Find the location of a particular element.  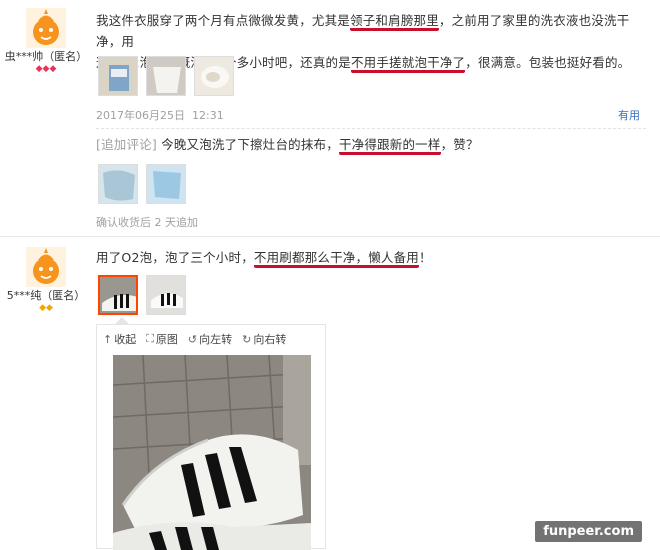

review-text: 用了O2泡，泡了三个小时，不用刷都那么干净，懒人备用！ is located at coordinates (371, 257).